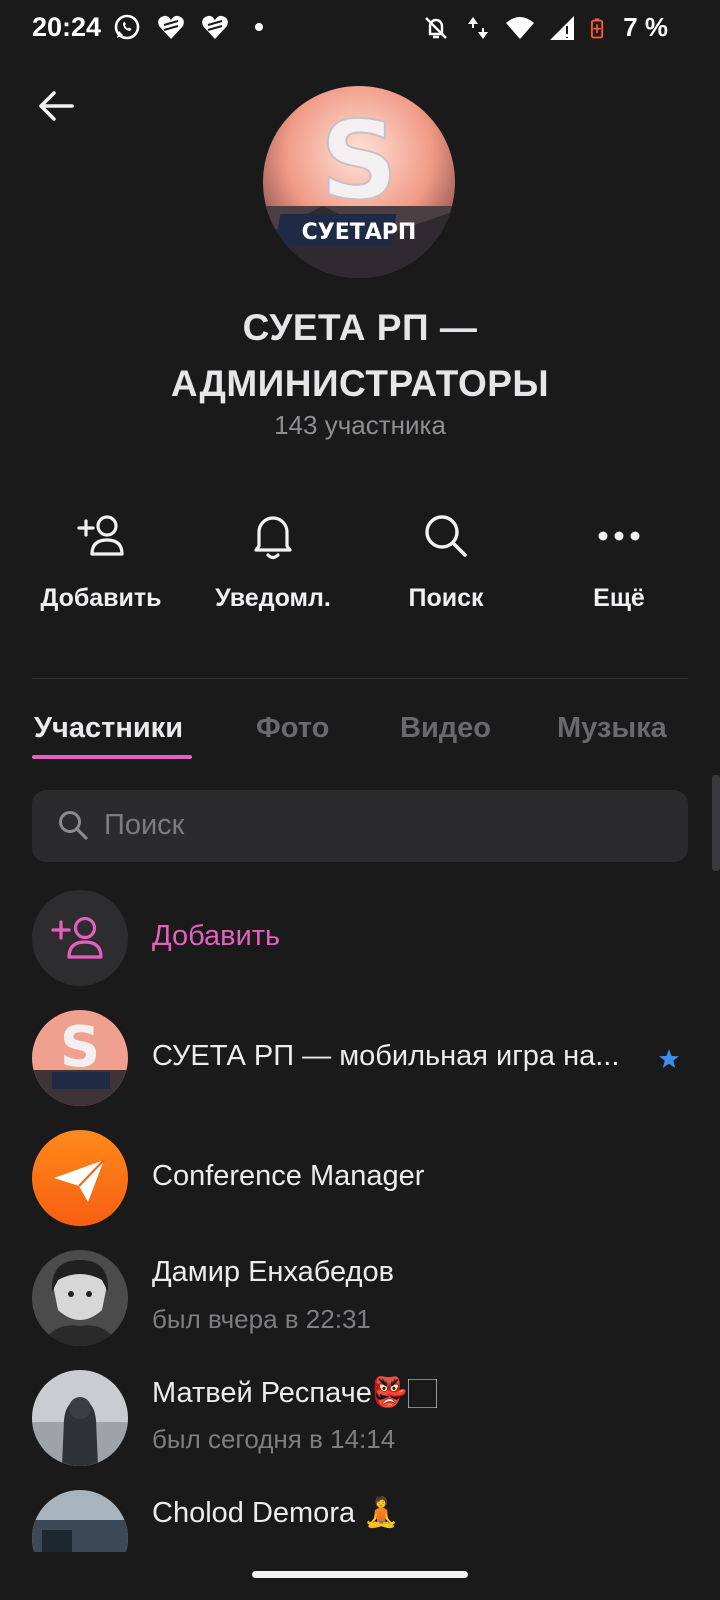  What do you see at coordinates (56, 106) in the screenshot?
I see `back-arrow-icon` at bounding box center [56, 106].